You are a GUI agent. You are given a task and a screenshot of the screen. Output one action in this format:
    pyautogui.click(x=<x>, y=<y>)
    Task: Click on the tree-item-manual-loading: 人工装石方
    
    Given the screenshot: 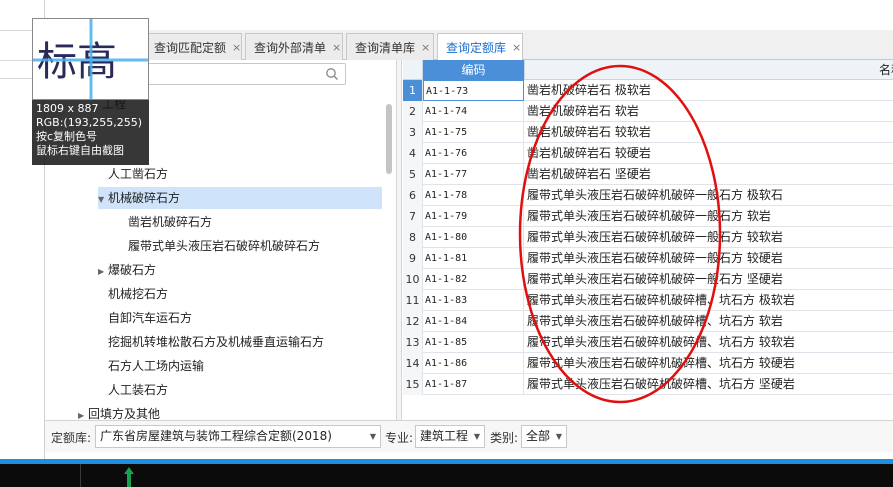 What is the action you would take?
    pyautogui.click(x=133, y=390)
    